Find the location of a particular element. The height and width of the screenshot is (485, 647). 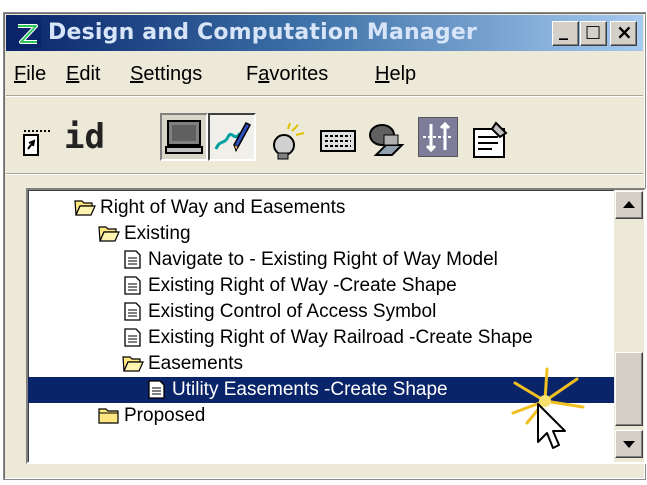

menu-bar: File Edit Settings Favorites Help is located at coordinates (324, 74).